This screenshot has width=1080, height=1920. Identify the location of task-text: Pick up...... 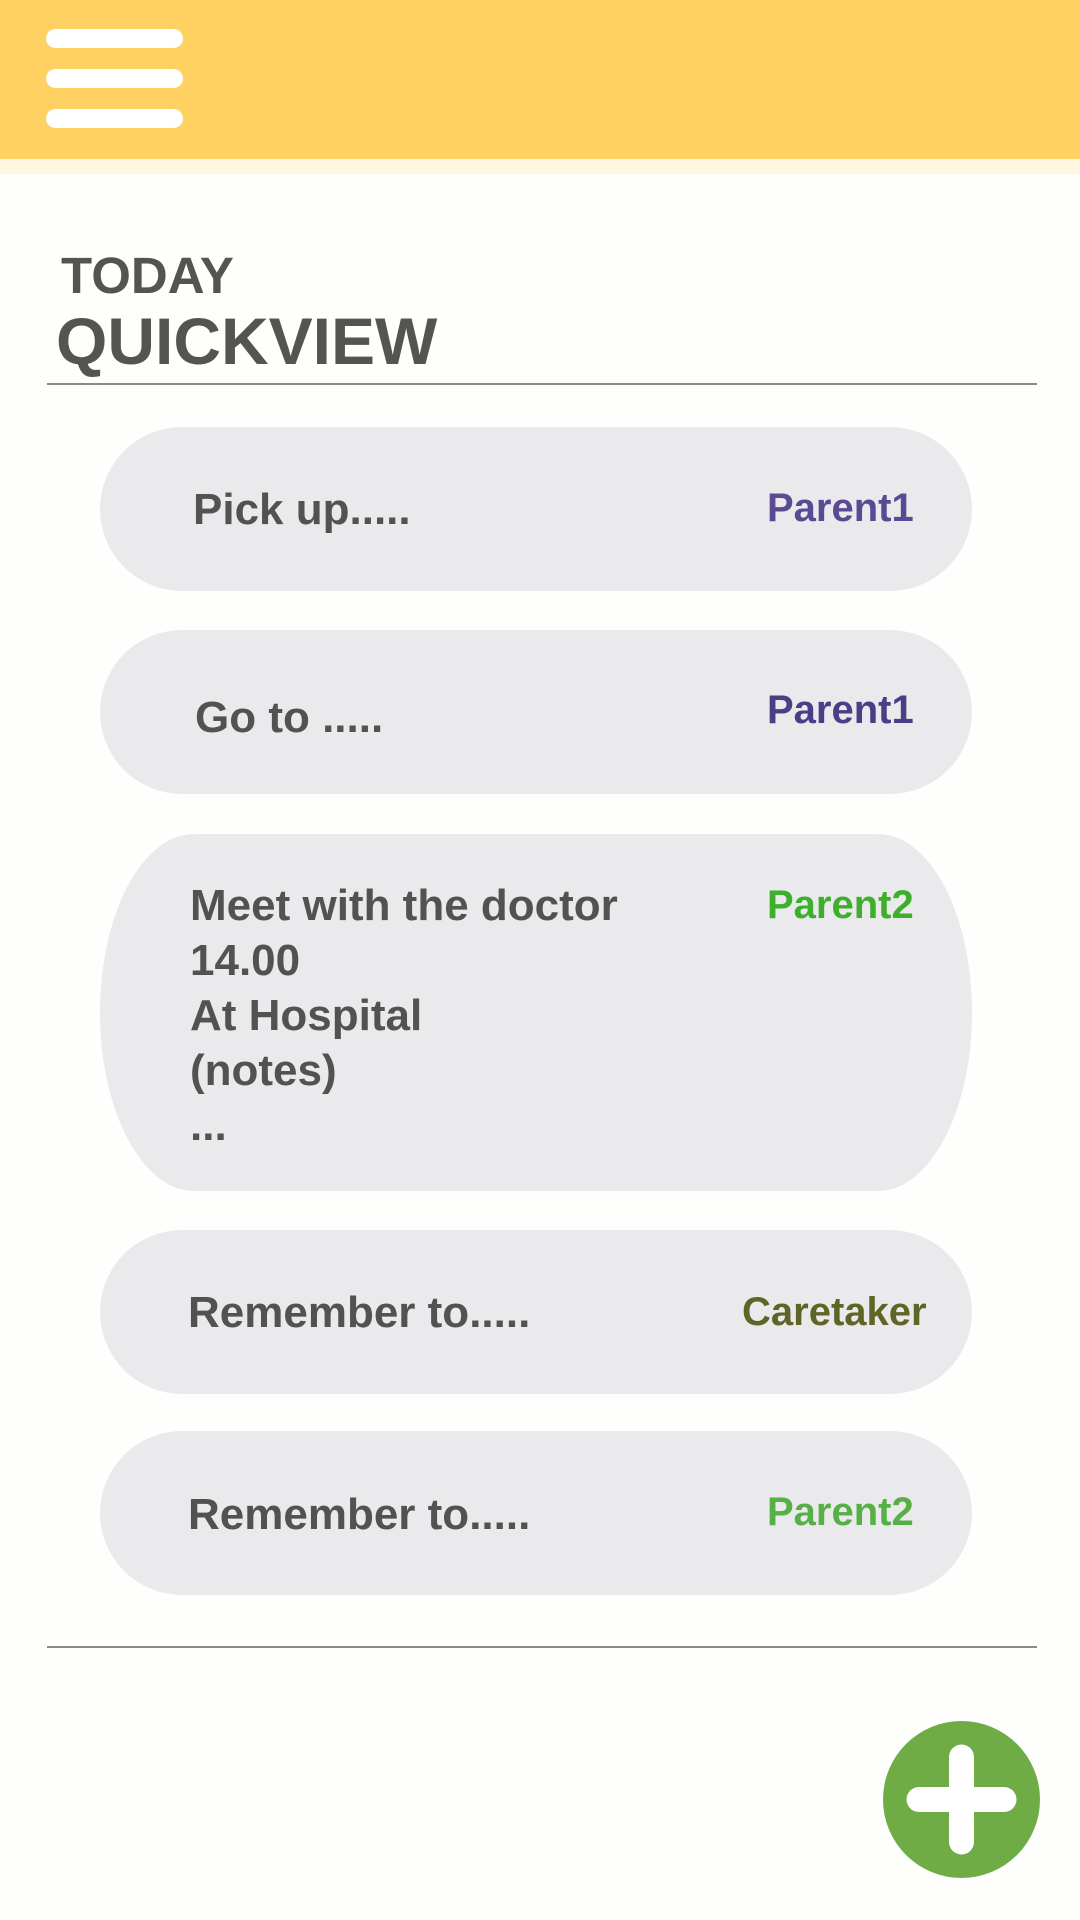
(302, 509).